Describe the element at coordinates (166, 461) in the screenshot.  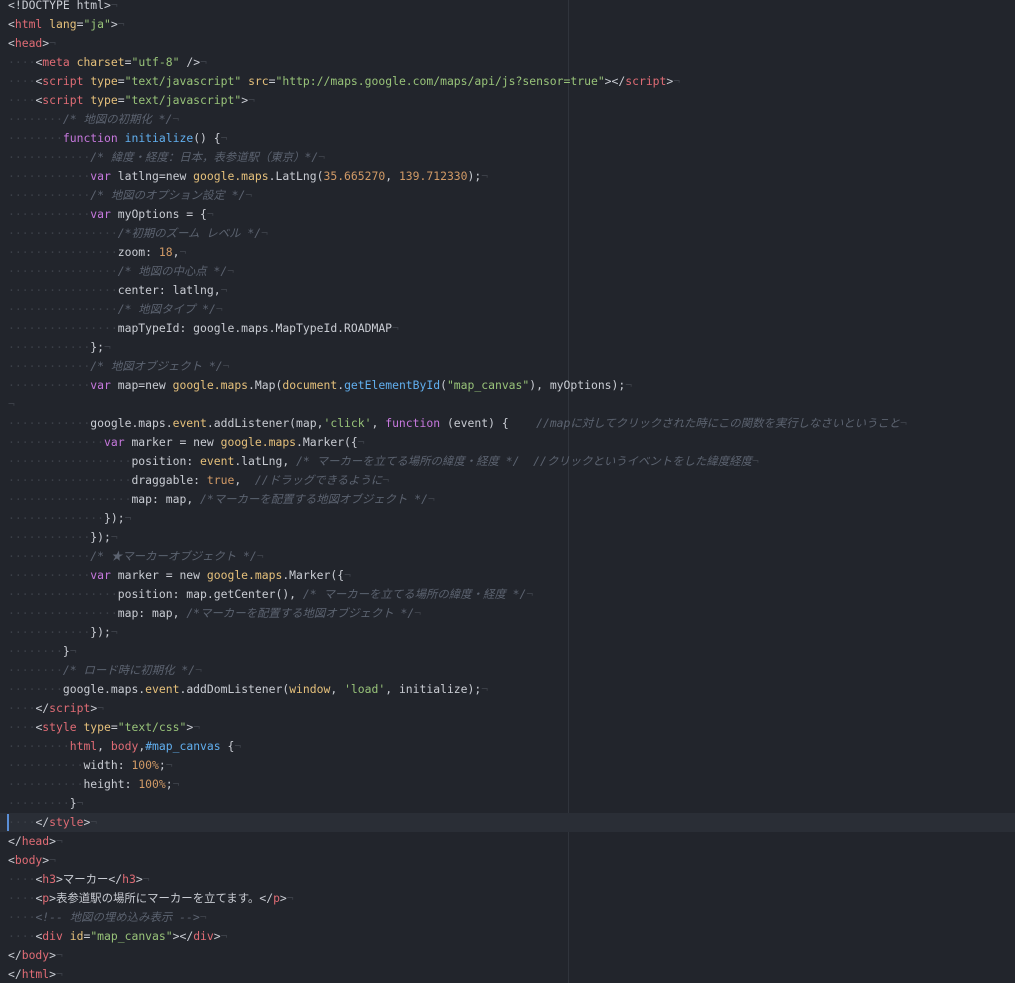
I see `code-token: position:` at that location.